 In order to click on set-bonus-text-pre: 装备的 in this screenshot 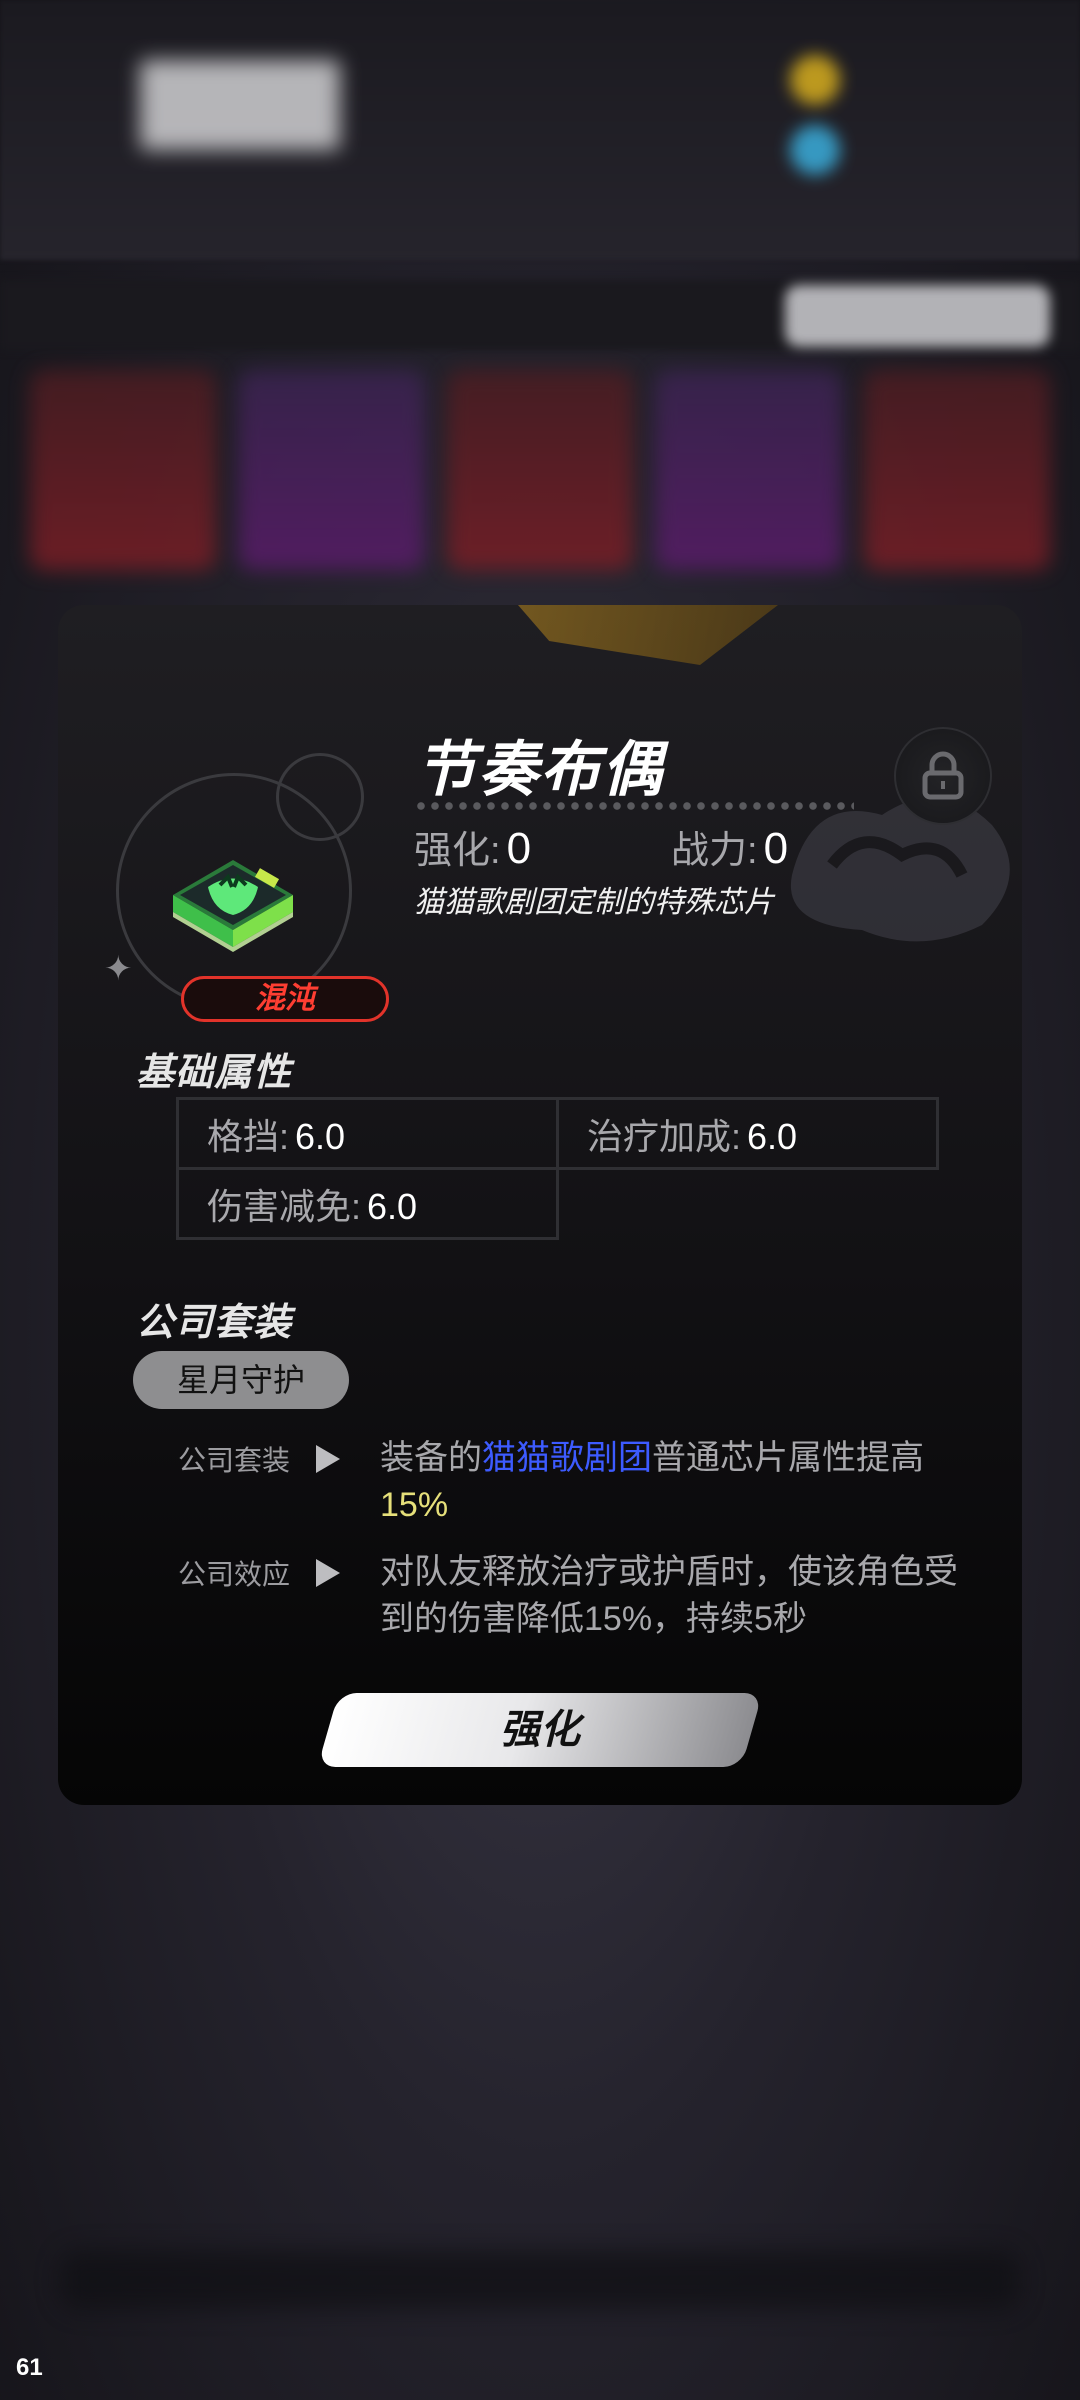, I will do `click(431, 1458)`.